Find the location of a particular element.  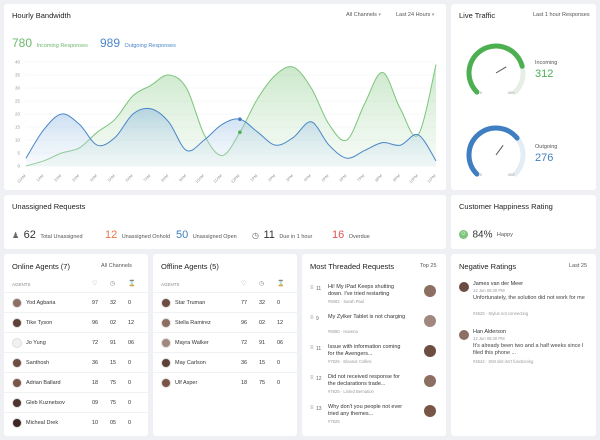

outgoing-hover-point is located at coordinates (240, 119).